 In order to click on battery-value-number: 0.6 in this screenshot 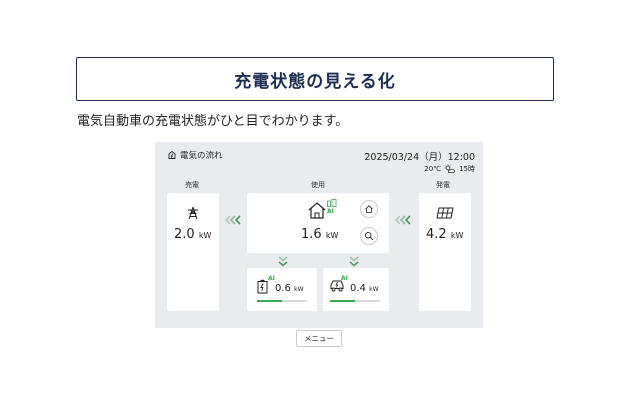, I will do `click(283, 288)`.